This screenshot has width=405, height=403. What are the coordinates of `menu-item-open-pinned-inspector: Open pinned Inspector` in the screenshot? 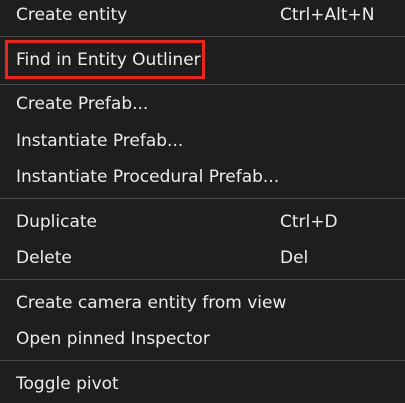 It's located at (202, 339).